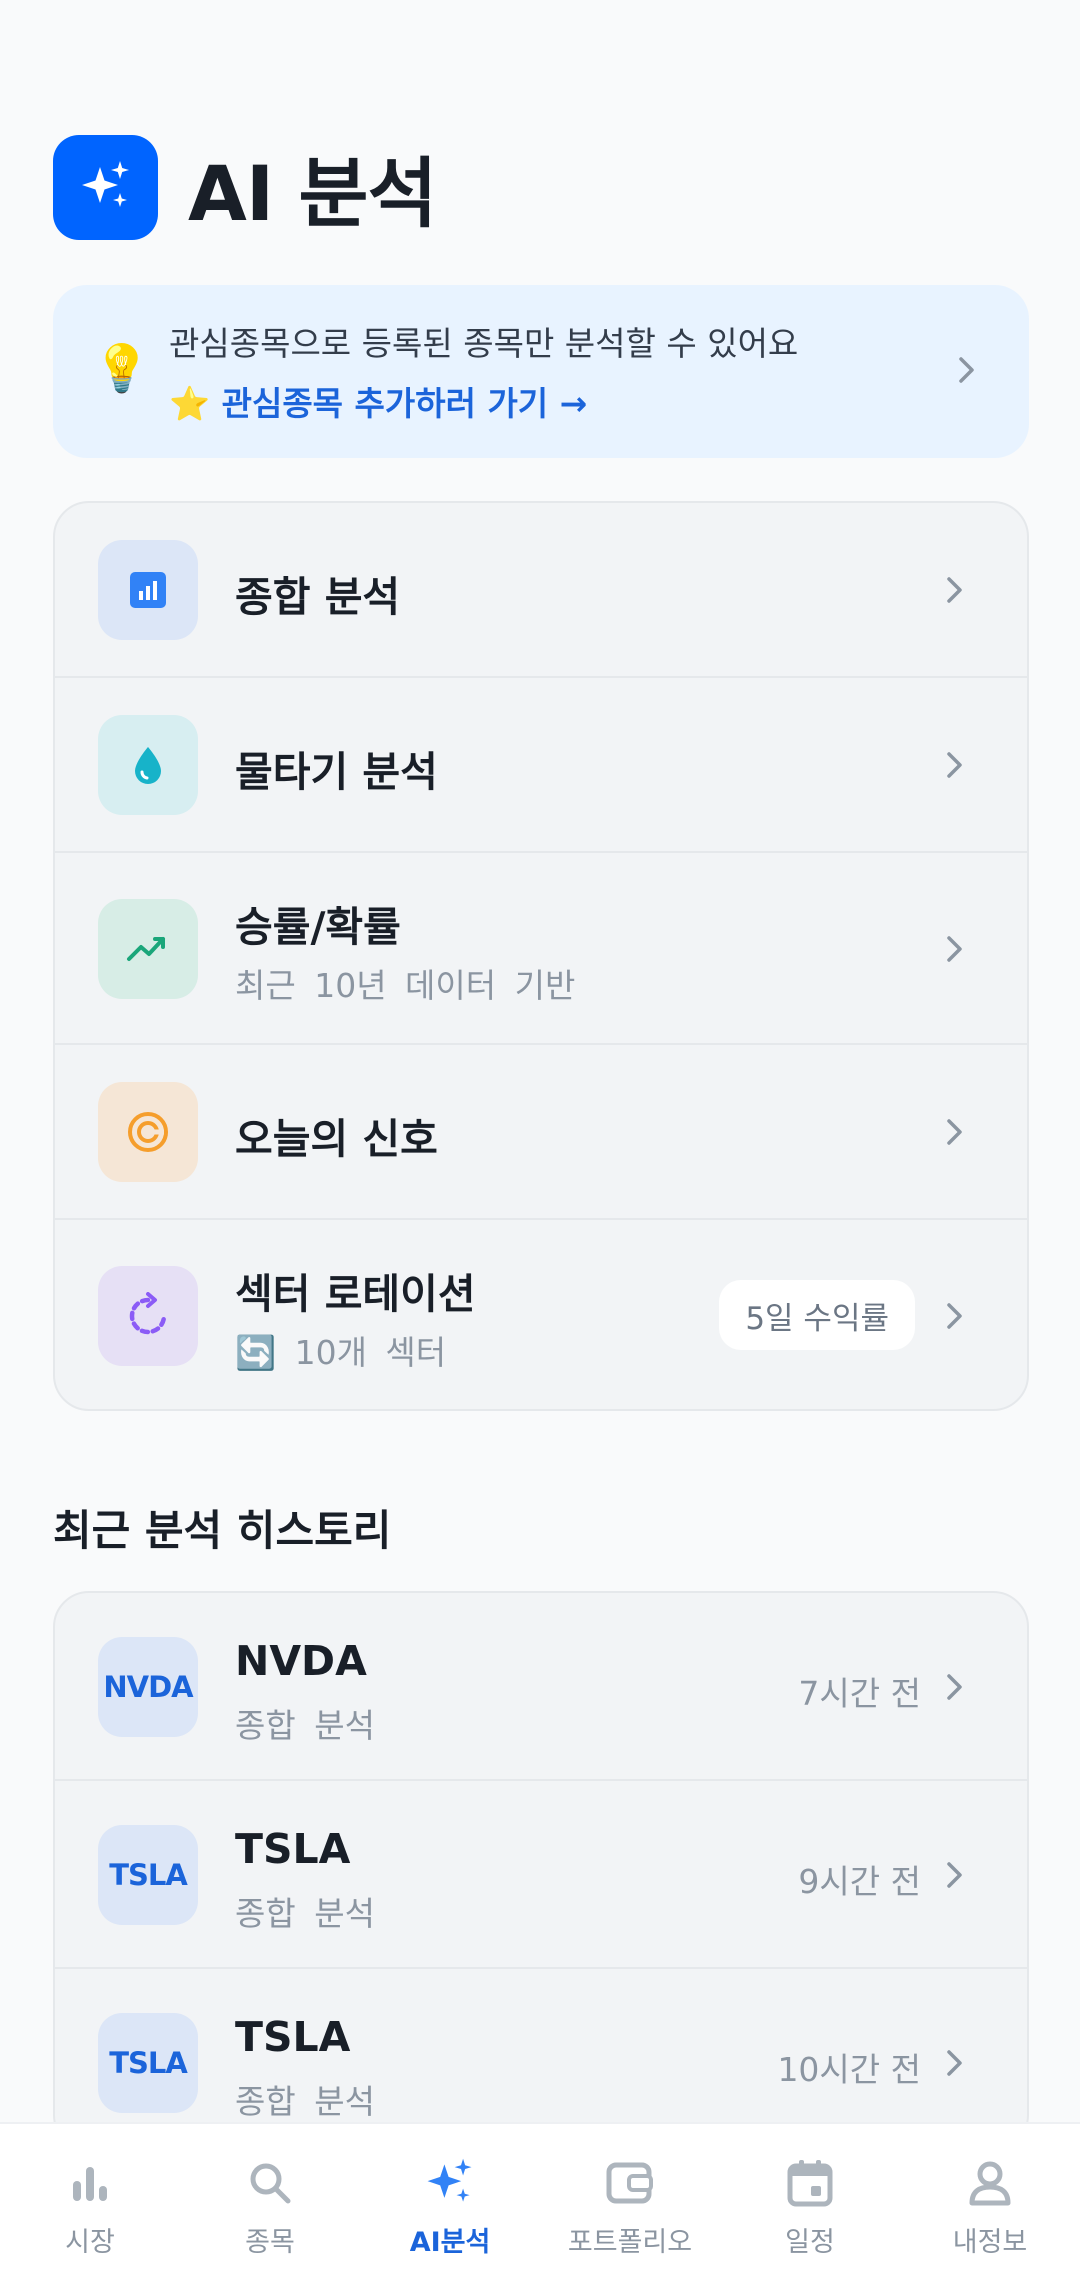  Describe the element at coordinates (318, 597) in the screenshot. I see `menu-item-title: 종합 분석` at that location.